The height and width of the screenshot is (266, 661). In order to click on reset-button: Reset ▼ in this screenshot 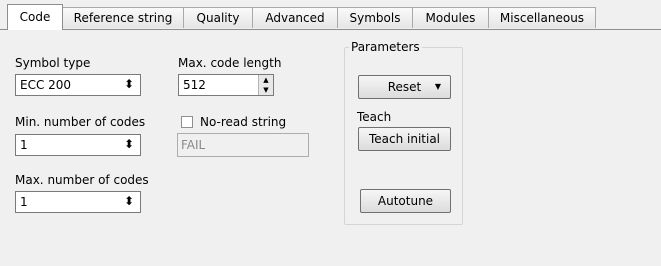, I will do `click(404, 87)`.